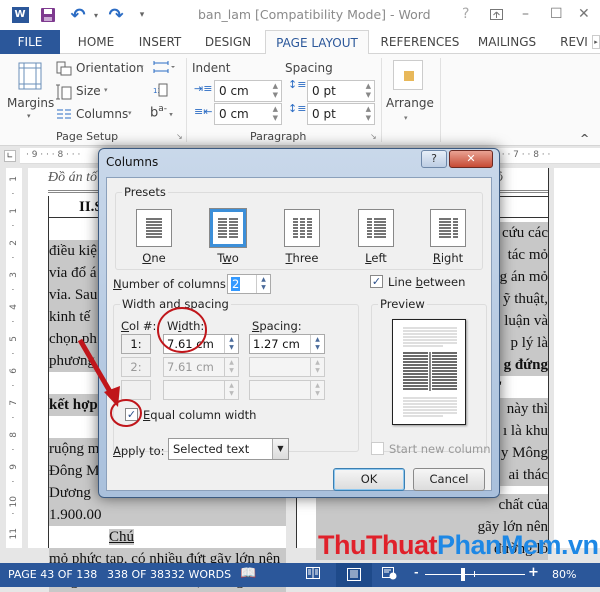 This screenshot has width=600, height=592. Describe the element at coordinates (96, 42) in the screenshot. I see `tab-home: HOME` at that location.